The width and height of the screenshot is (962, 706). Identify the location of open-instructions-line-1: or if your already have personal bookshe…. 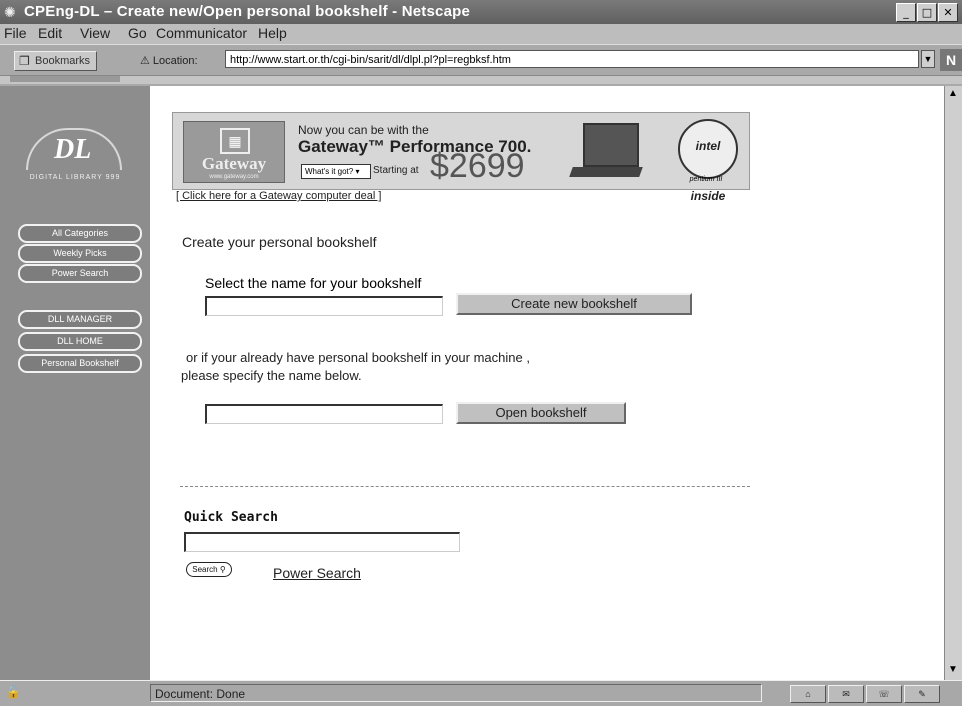
(358, 357).